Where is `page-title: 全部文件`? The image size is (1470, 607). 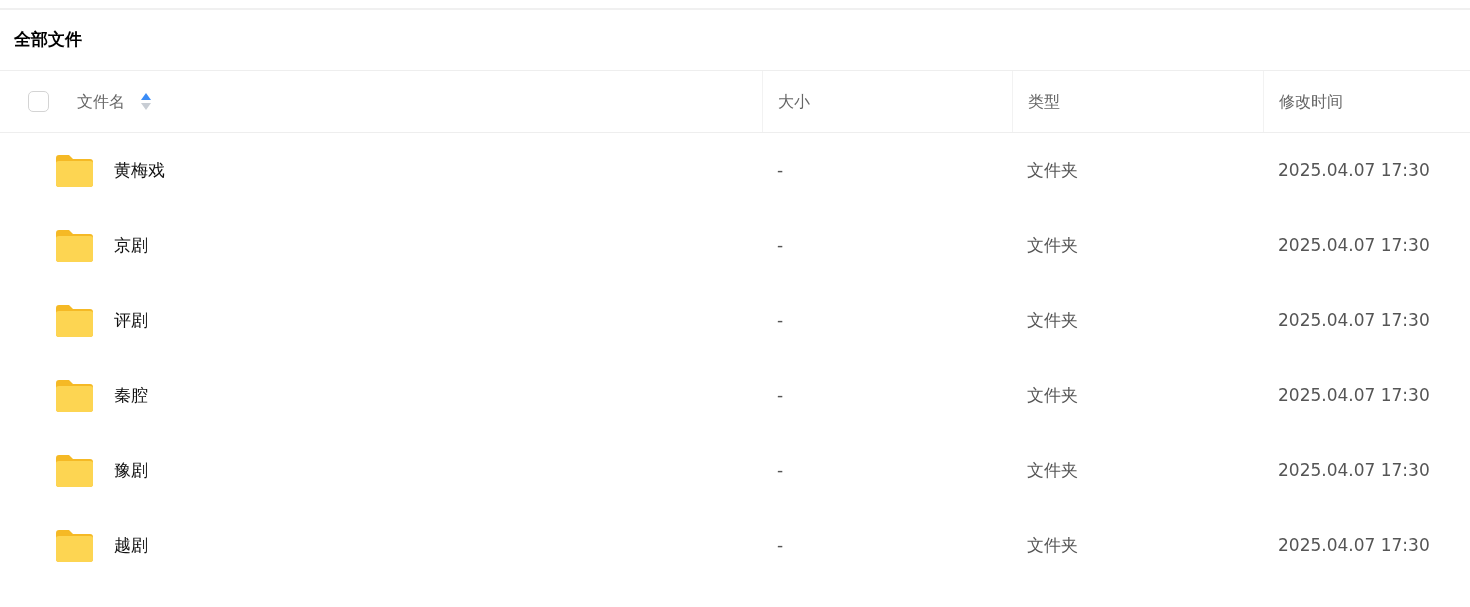
page-title: 全部文件 is located at coordinates (48, 40).